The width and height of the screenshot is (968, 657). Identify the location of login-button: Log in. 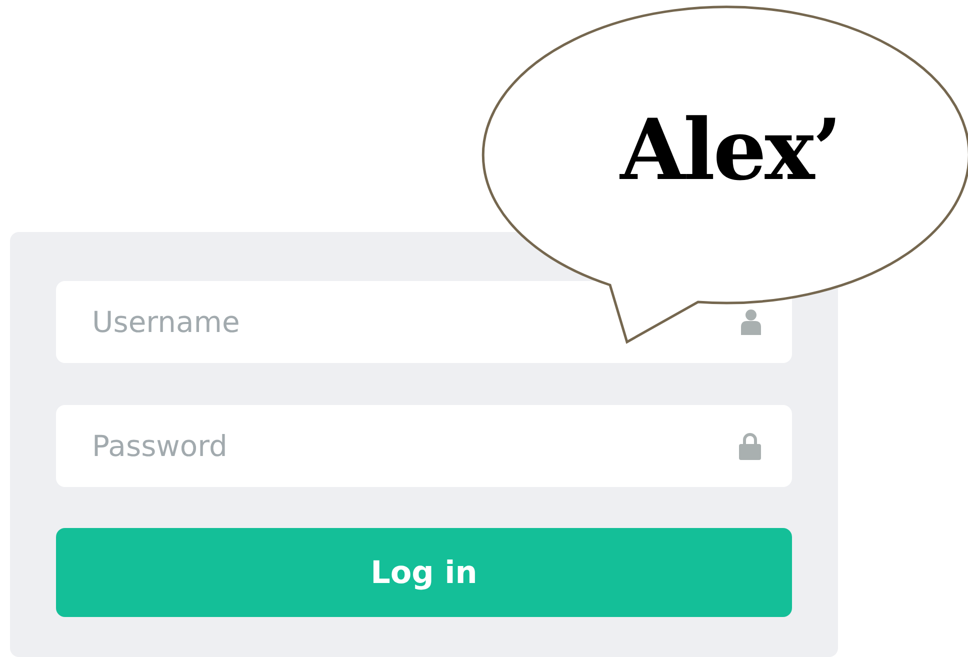
(424, 572).